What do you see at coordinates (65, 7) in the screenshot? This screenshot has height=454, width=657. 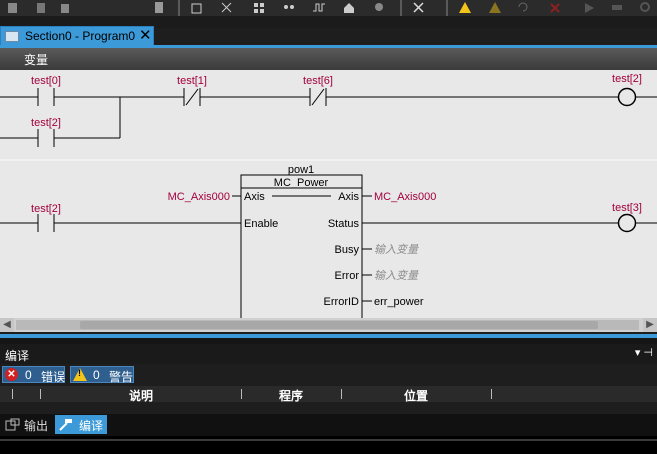 I see `trash-icon` at bounding box center [65, 7].